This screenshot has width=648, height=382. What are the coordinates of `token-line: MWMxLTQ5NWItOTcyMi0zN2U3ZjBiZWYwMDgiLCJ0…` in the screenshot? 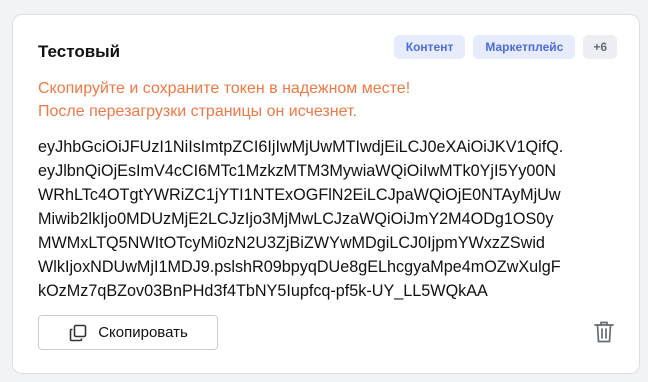 It's located at (291, 243).